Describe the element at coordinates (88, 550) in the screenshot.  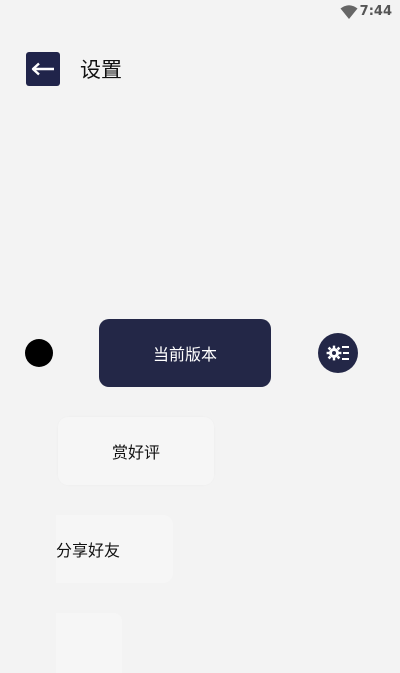
I see `share-friends-label: 分享好友` at that location.